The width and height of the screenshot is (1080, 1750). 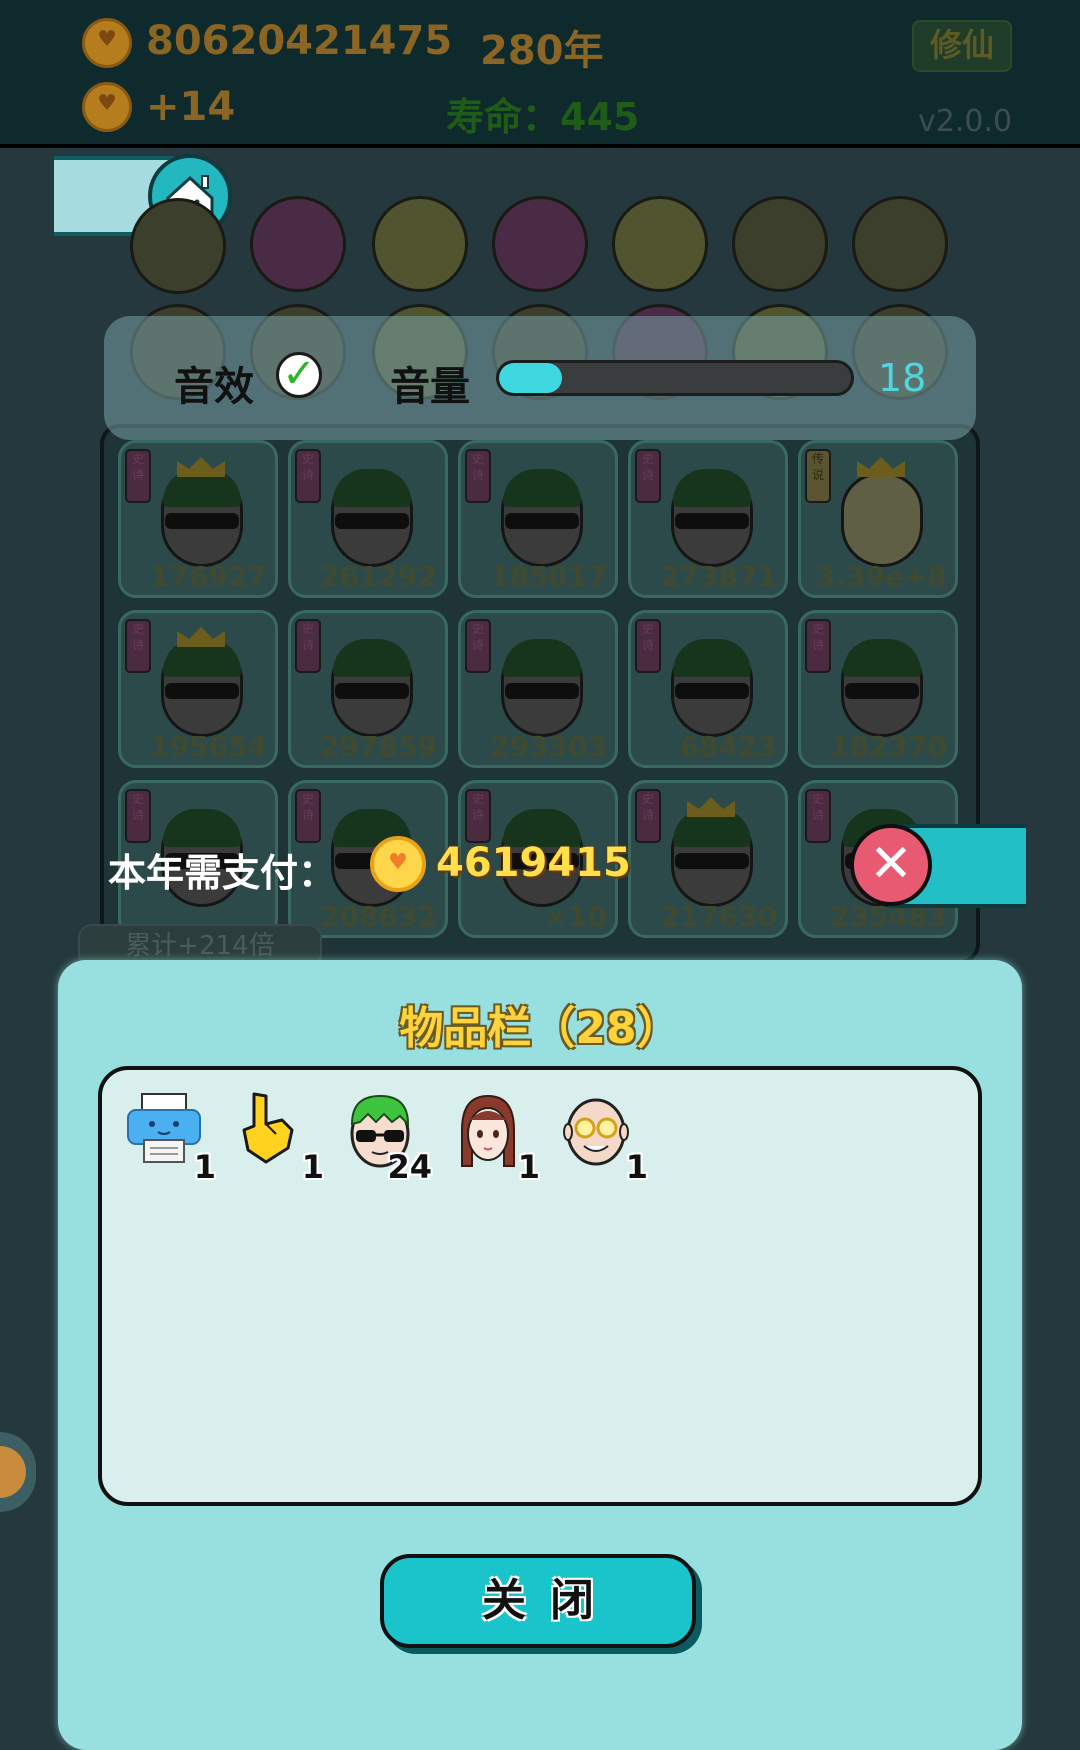 I want to click on close-button: 关闭, so click(x=538, y=1601).